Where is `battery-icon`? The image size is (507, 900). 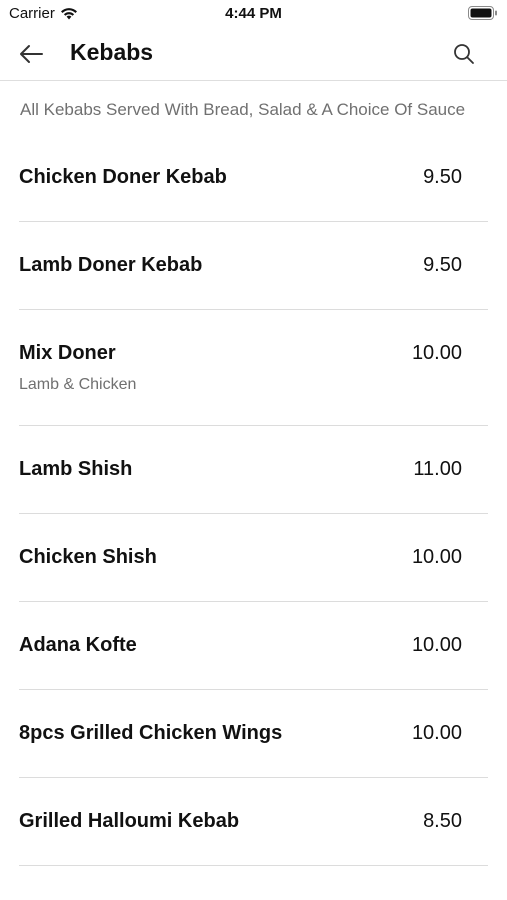 battery-icon is located at coordinates (482, 13).